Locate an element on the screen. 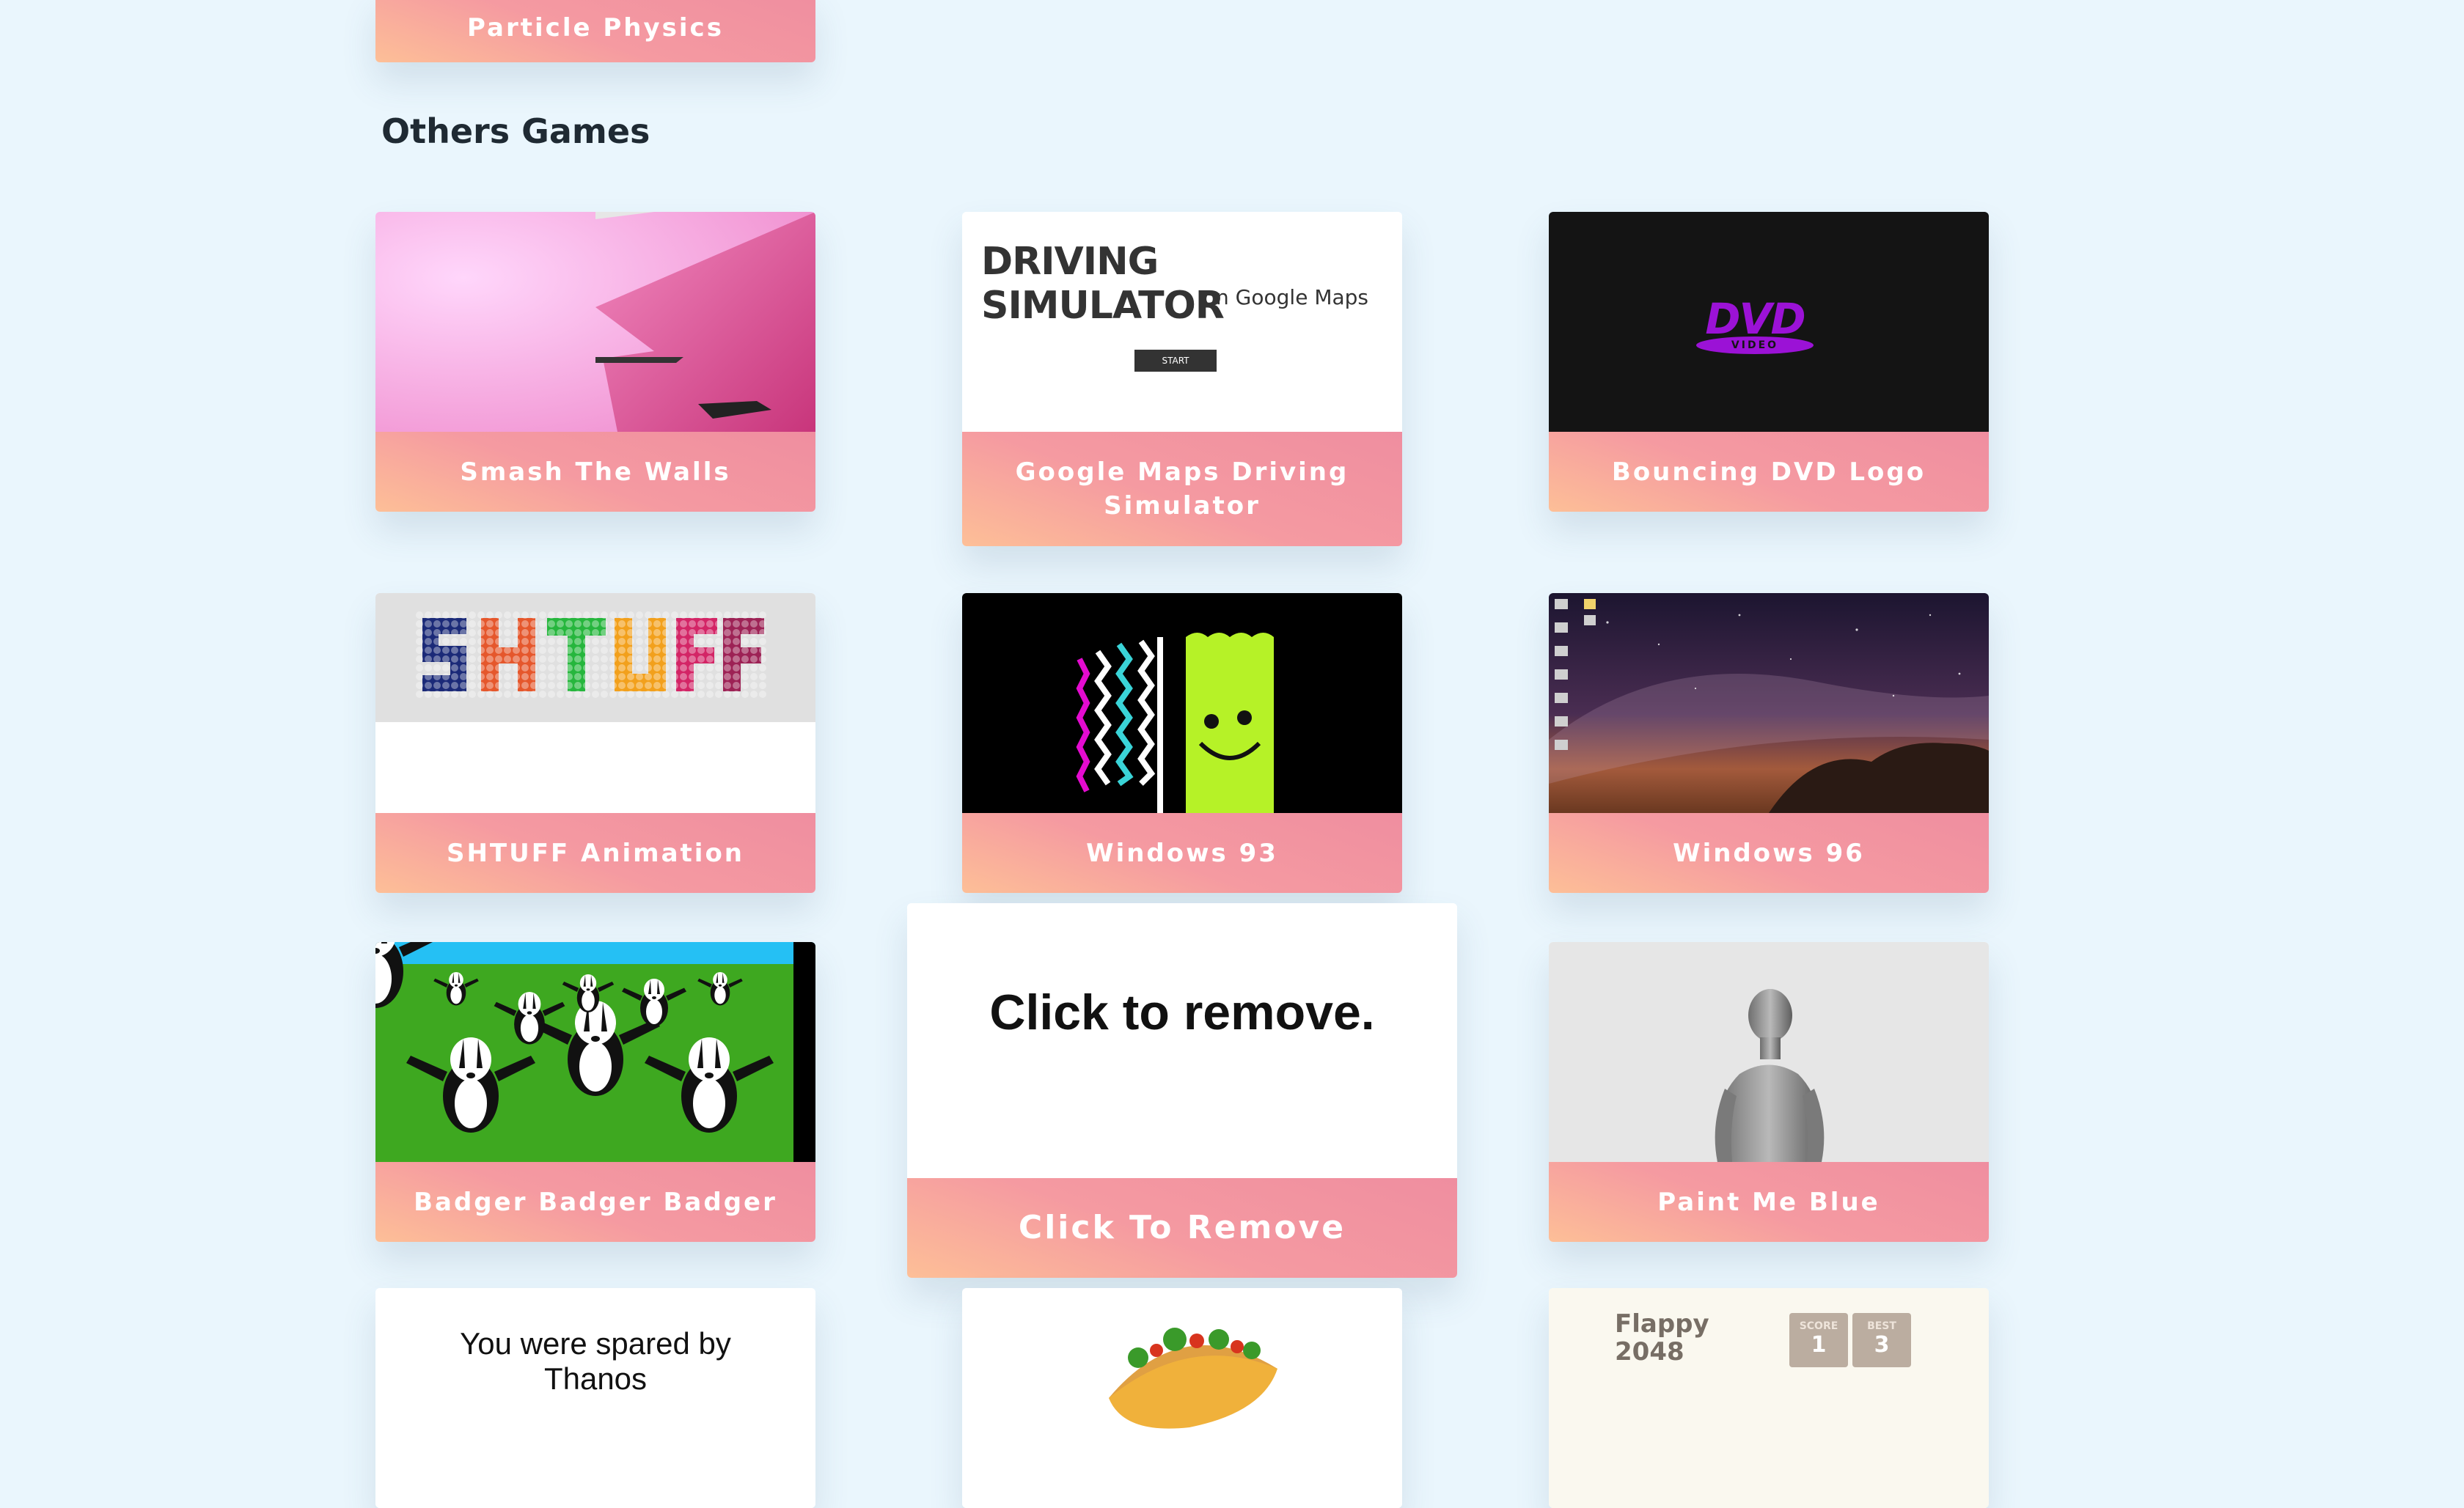 This screenshot has height=1508, width=2464. game-card-taco is located at coordinates (1182, 1398).